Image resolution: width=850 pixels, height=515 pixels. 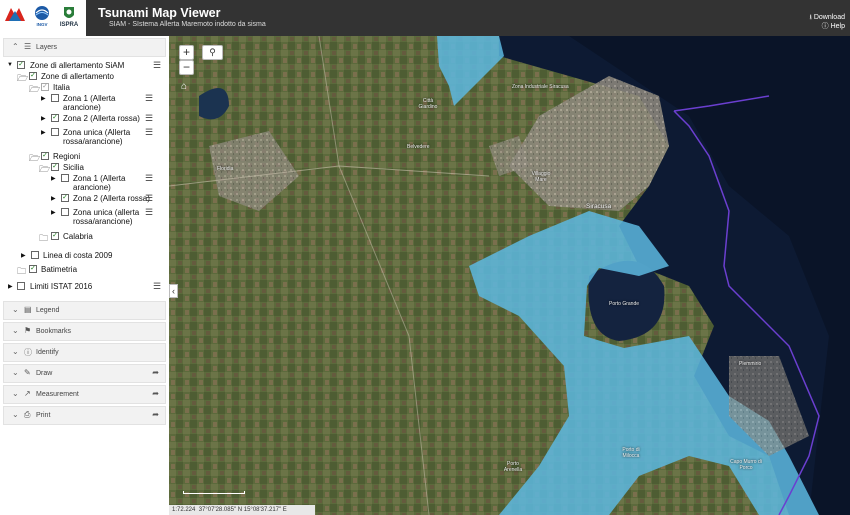 I want to click on home-button: ⌂, so click(x=184, y=86).